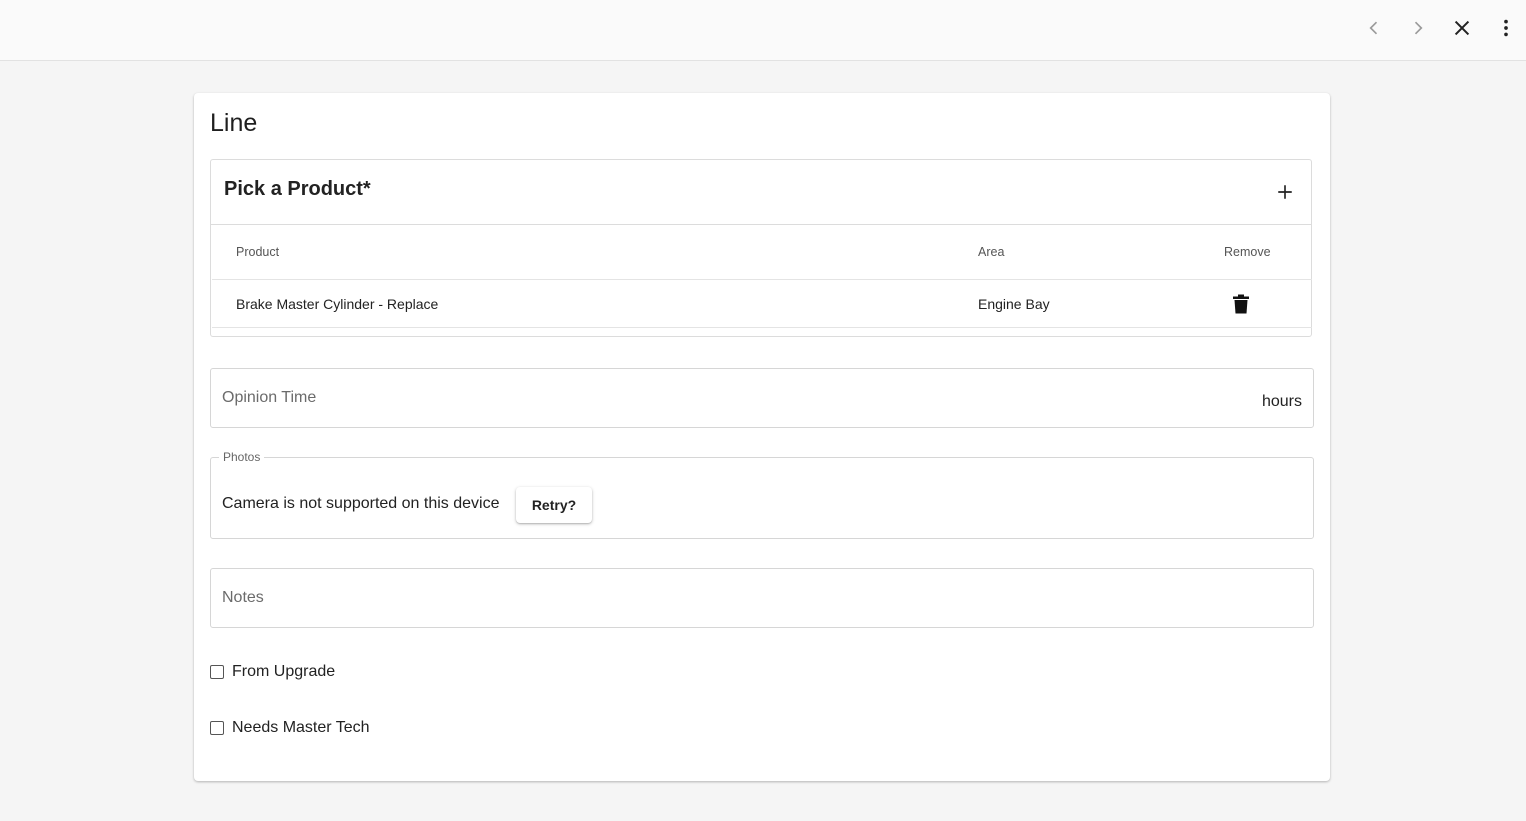 The image size is (1526, 821). I want to click on needs-master-tech-checkbox-row: Needs Master Tech, so click(290, 728).